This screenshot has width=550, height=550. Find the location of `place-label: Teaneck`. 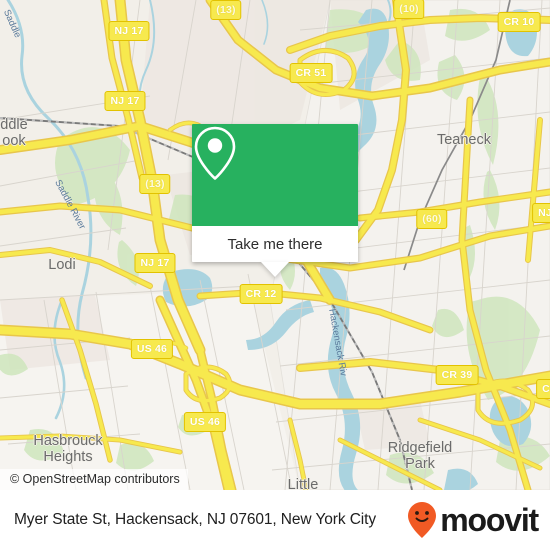

place-label: Teaneck is located at coordinates (464, 139).